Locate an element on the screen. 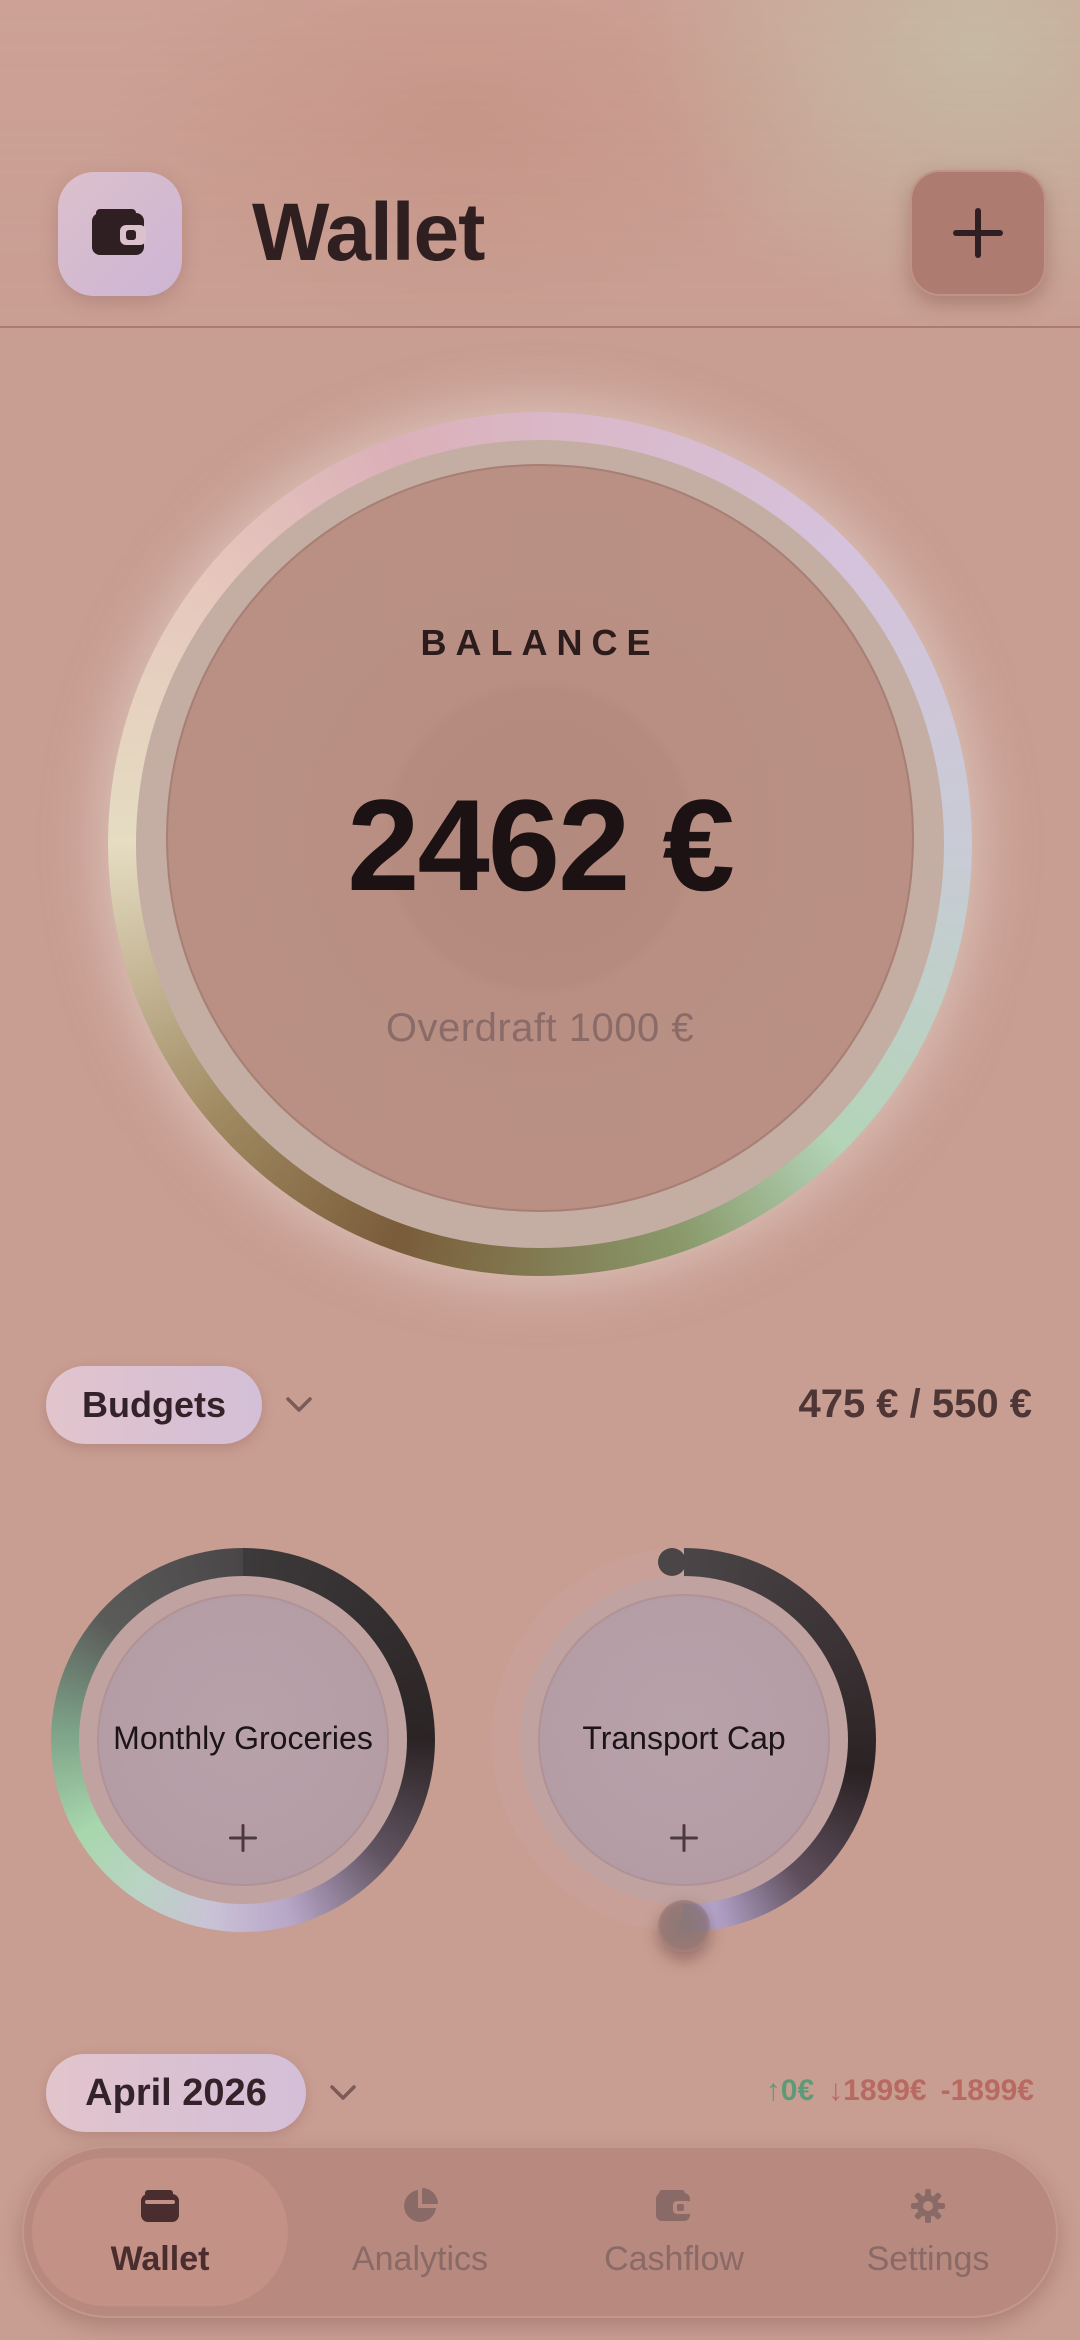  budget-name: Monthly Groceries is located at coordinates (243, 1738).